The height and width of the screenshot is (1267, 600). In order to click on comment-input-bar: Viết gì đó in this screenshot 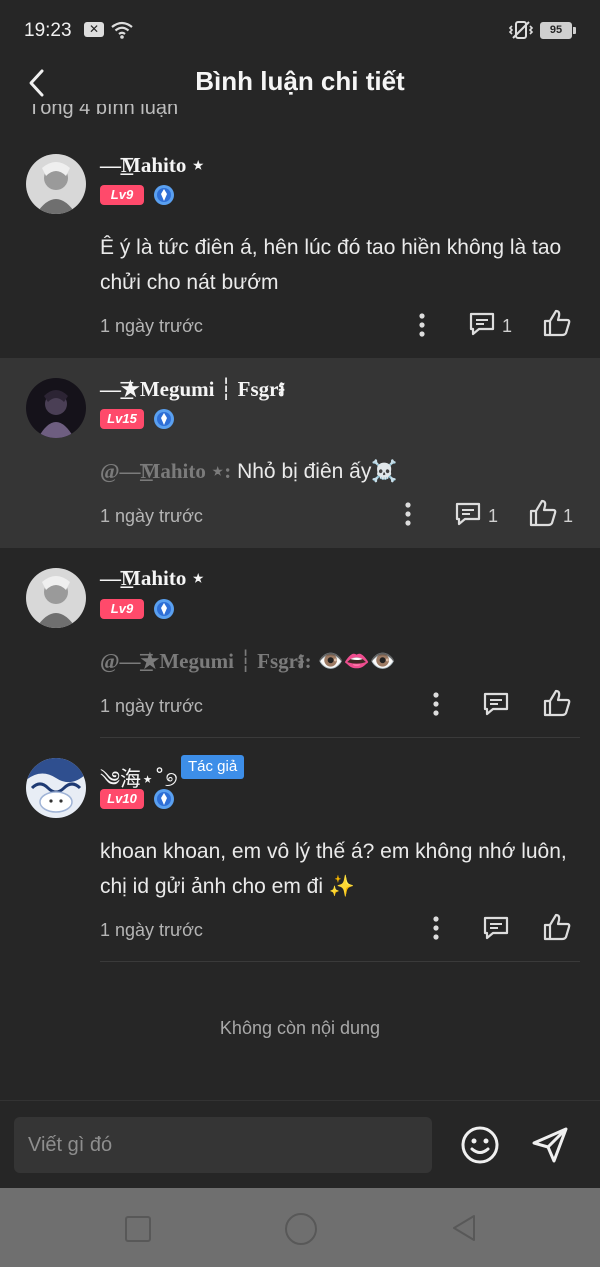, I will do `click(300, 1144)`.